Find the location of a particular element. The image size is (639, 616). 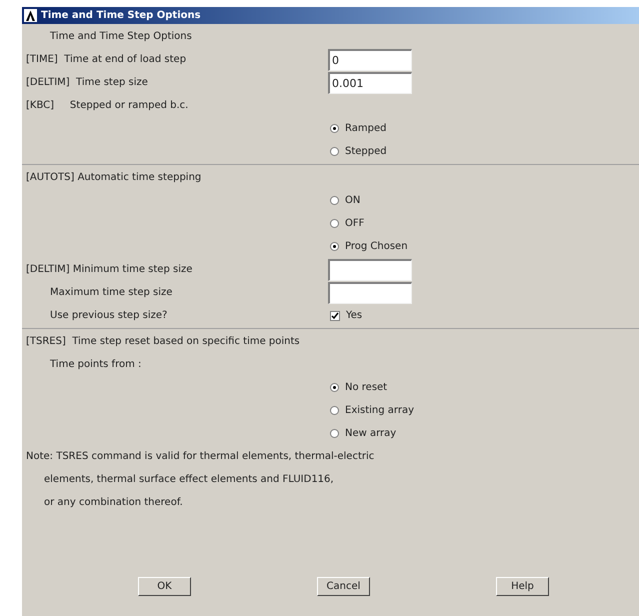

check-icon is located at coordinates (335, 316).